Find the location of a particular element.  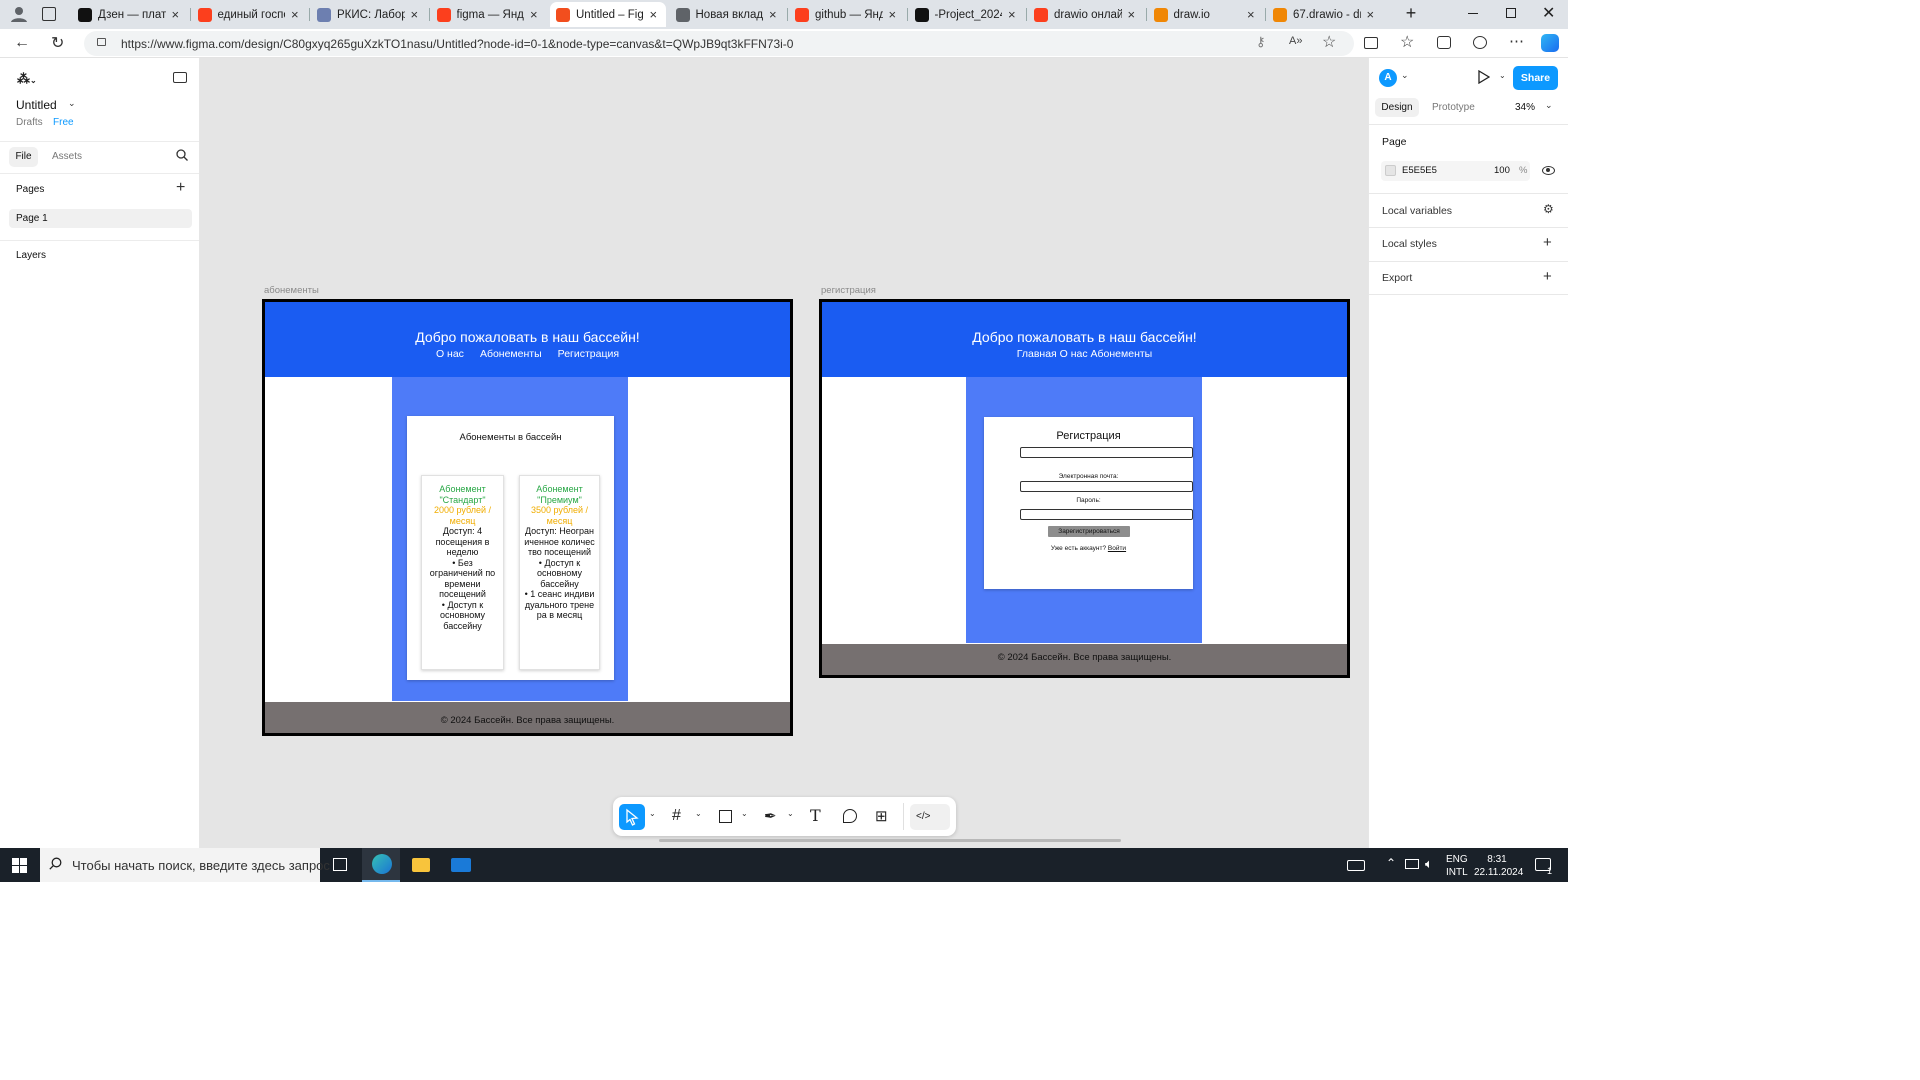

browser-essentials-icon is located at coordinates (1480, 42).